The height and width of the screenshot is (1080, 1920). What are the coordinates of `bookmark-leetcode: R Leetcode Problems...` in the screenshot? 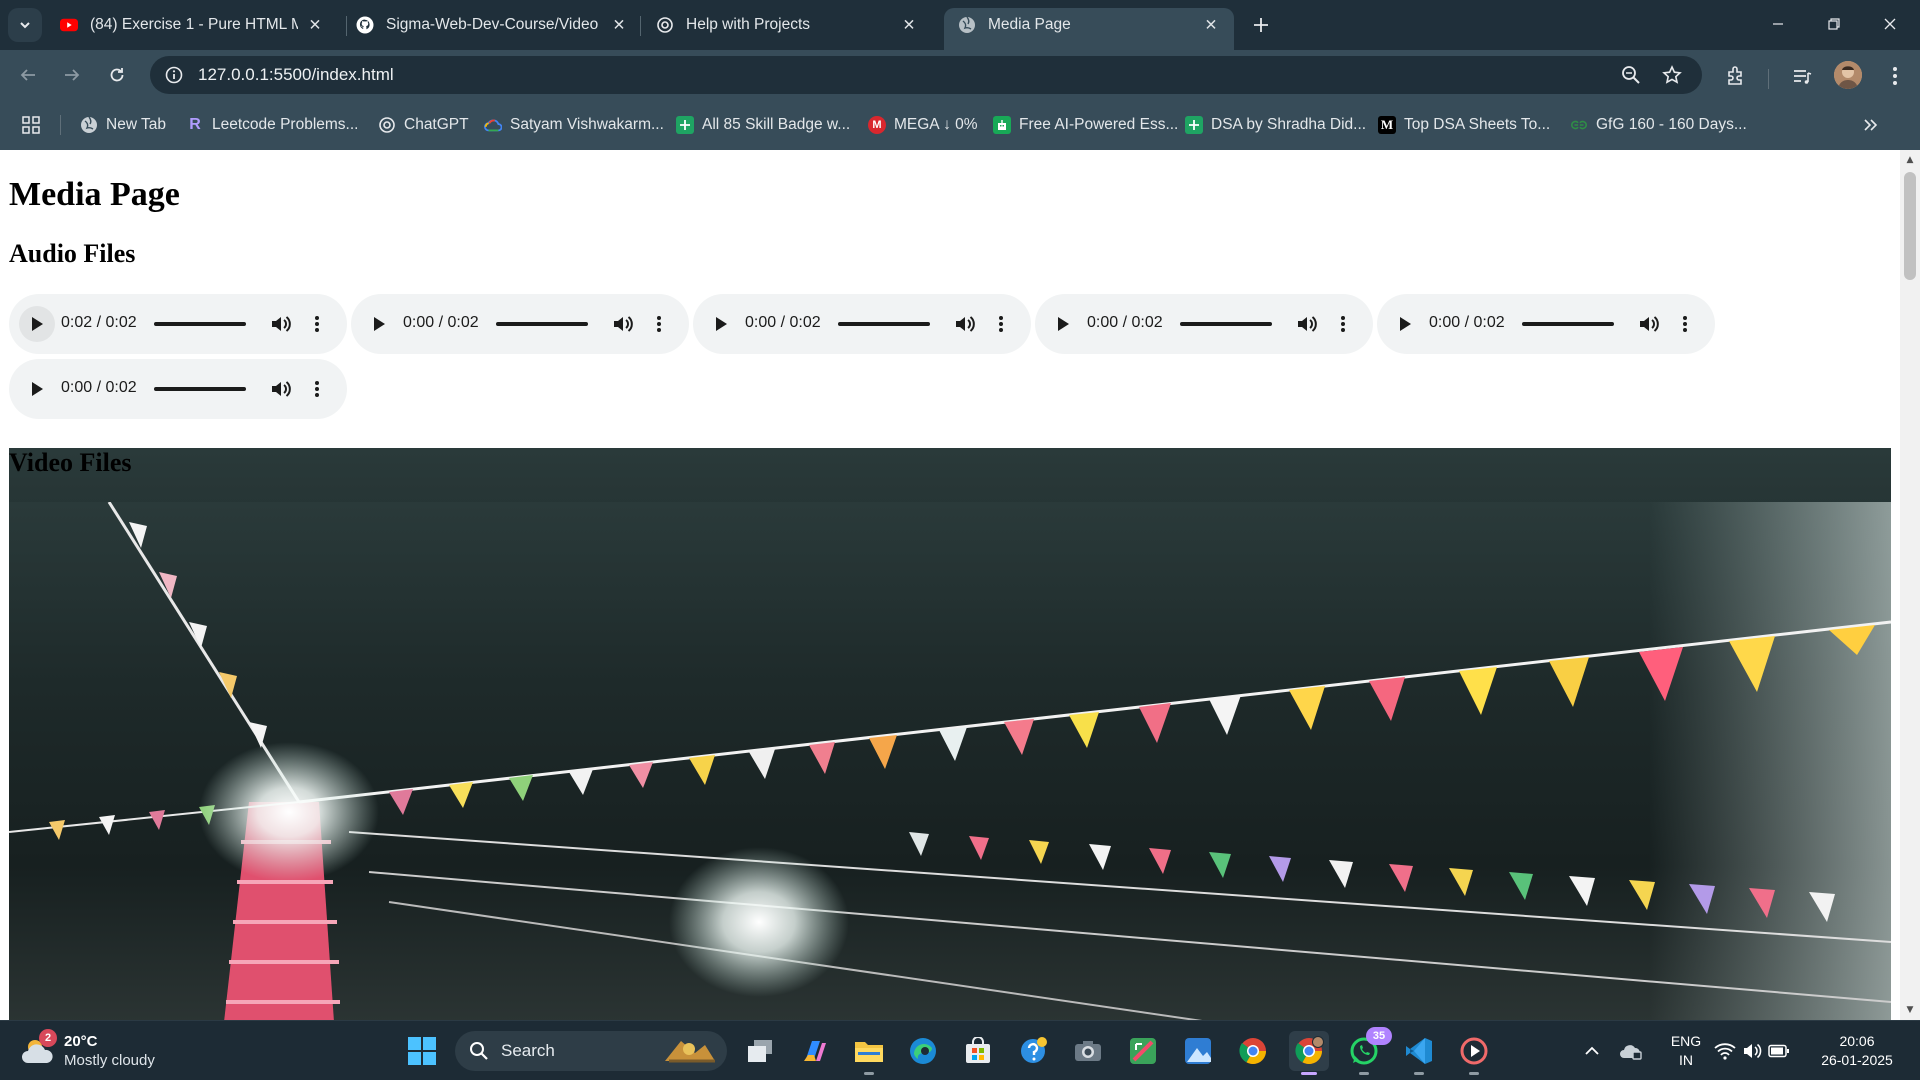 It's located at (272, 125).